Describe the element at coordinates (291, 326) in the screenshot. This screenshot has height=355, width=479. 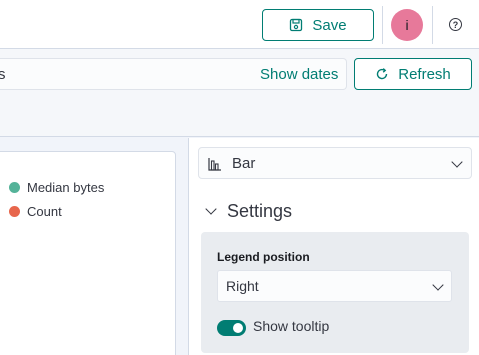
I see `show-tooltip-label: Show tooltip` at that location.